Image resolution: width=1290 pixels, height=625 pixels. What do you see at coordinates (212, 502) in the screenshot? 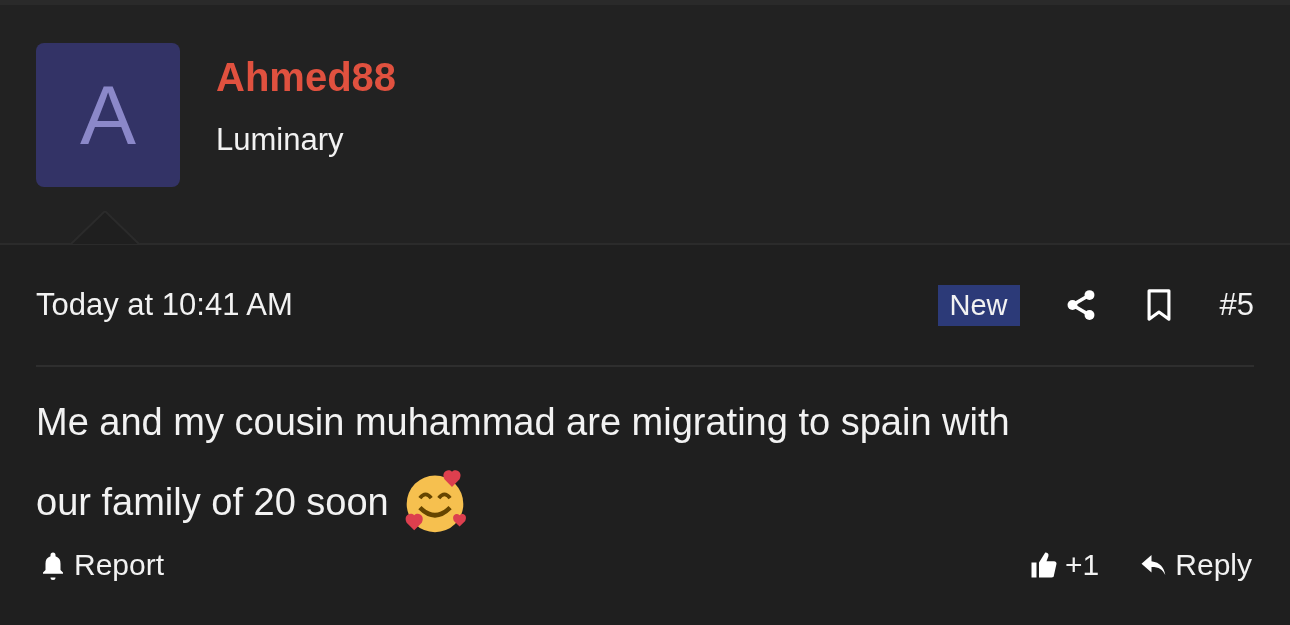
I see `post-text: our family of 20 soon` at bounding box center [212, 502].